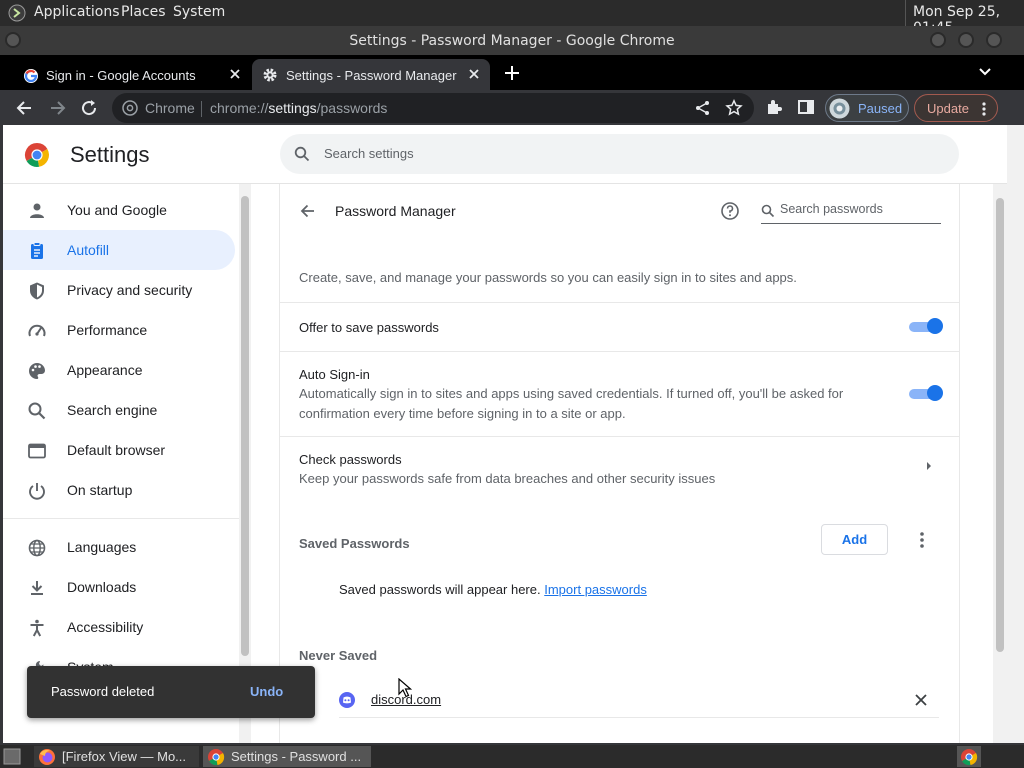 The width and height of the screenshot is (1024, 768). What do you see at coordinates (334, 374) in the screenshot?
I see `auto-signin-label: Auto Sign-in` at bounding box center [334, 374].